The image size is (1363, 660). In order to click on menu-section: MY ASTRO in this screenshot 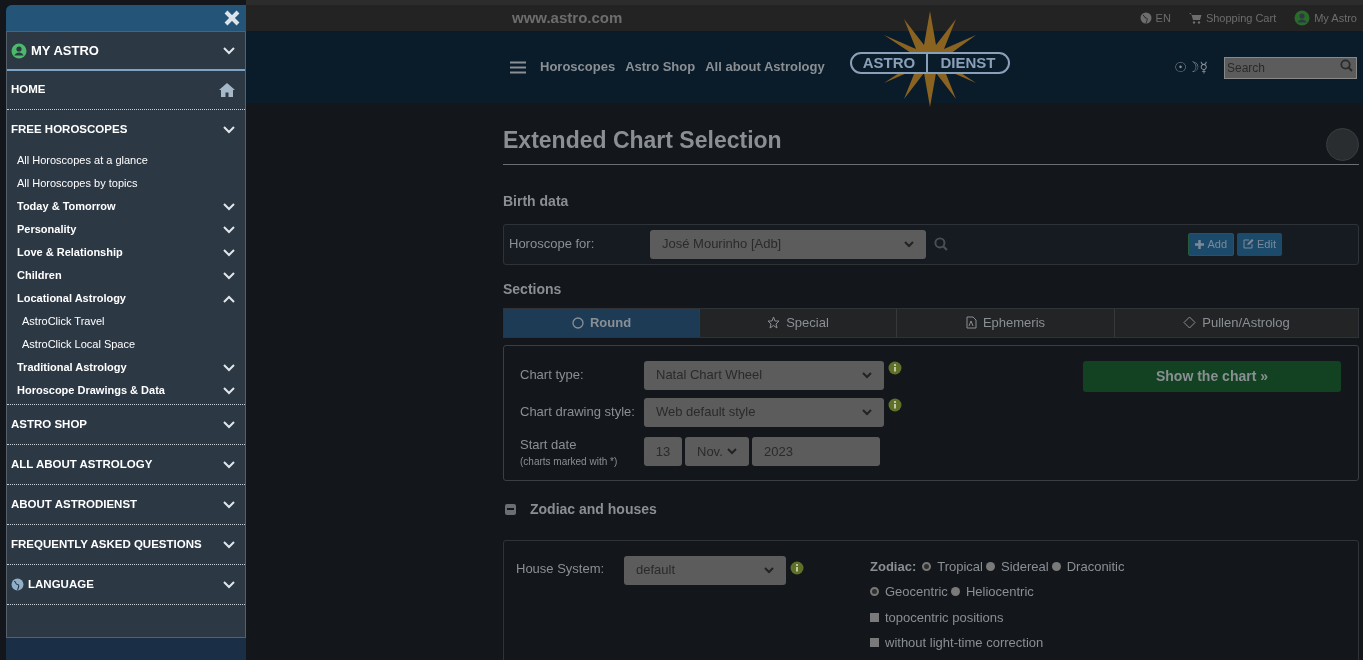, I will do `click(65, 50)`.